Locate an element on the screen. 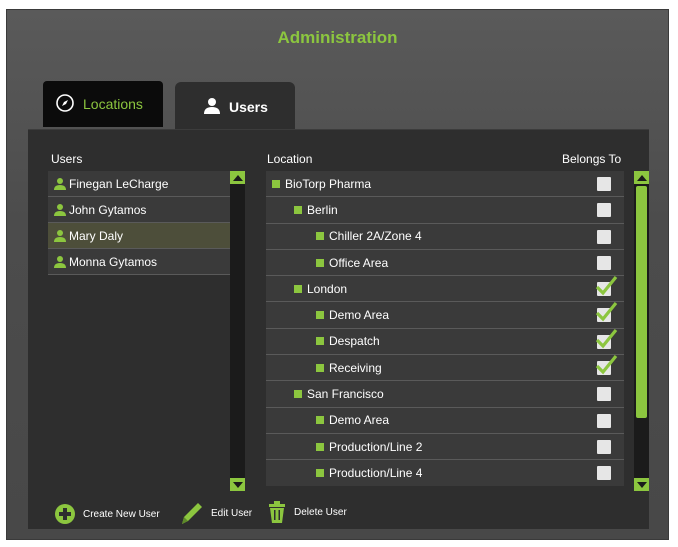 Image resolution: width=678 pixels, height=547 pixels. user-row-monna: Monna Gytamos is located at coordinates (139, 262).